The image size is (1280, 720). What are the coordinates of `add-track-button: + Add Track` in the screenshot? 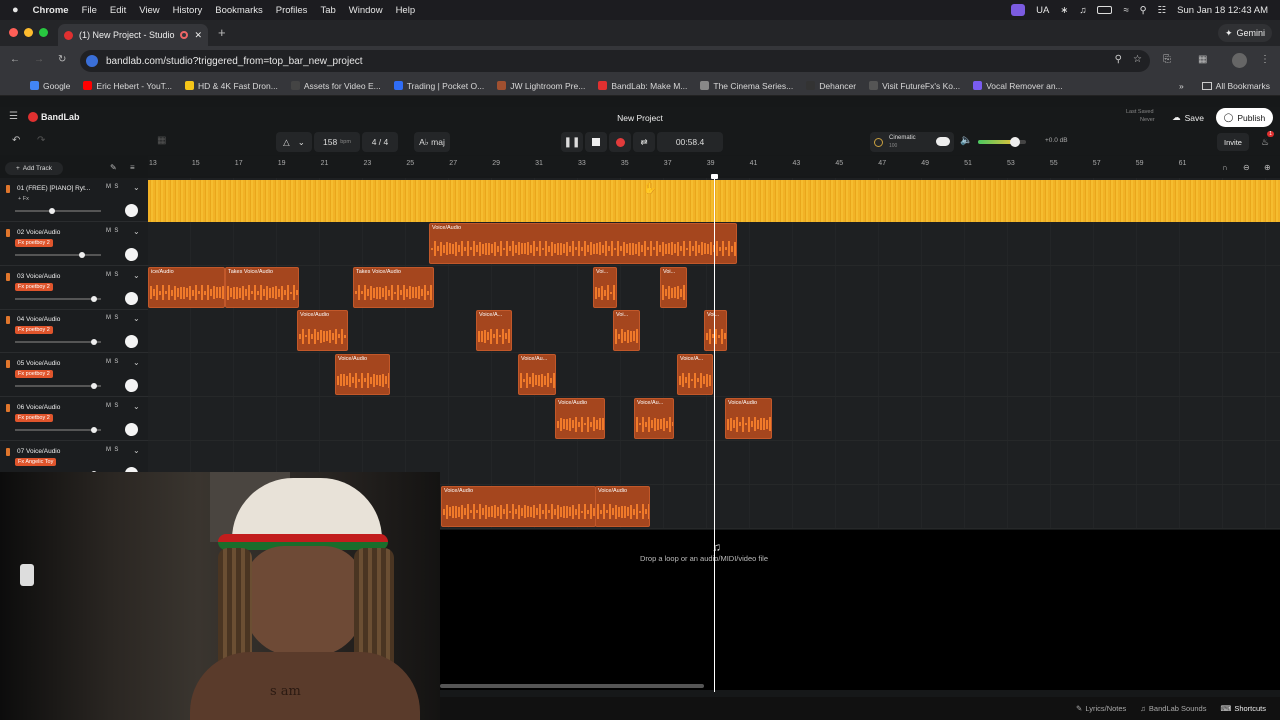 It's located at (34, 168).